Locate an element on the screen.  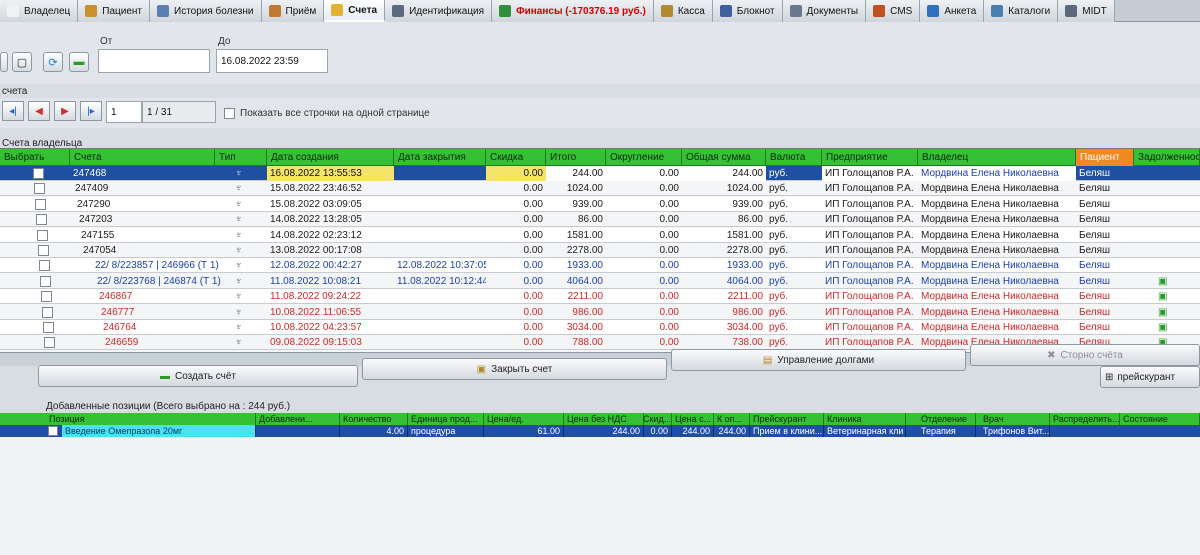
documents-icon is located at coordinates (795, 11).